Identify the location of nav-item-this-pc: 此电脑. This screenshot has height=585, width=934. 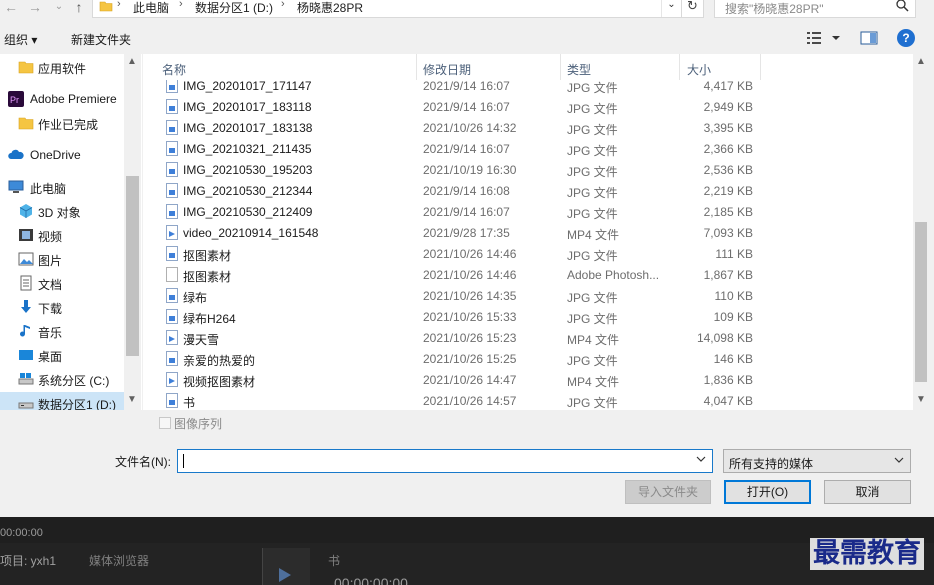
(62, 187).